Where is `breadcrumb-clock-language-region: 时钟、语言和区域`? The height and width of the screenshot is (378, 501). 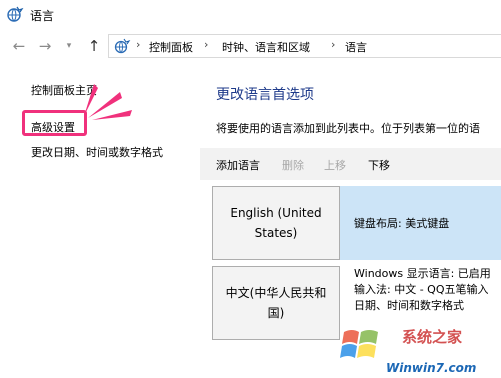
breadcrumb-clock-language-region: 时钟、语言和区域 is located at coordinates (266, 47).